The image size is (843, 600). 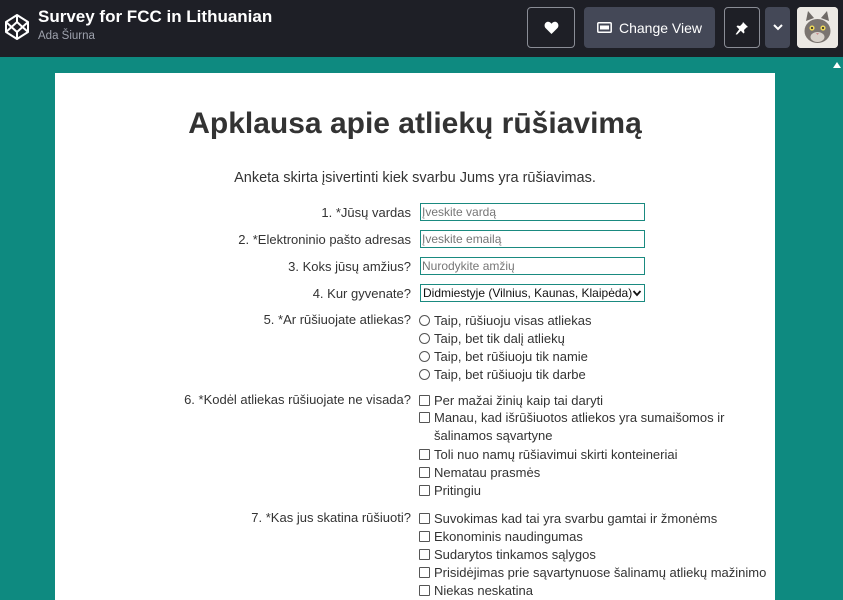 I want to click on question-5-label: 5. *Ar rūšiuojate atliekas?, so click(x=337, y=319).